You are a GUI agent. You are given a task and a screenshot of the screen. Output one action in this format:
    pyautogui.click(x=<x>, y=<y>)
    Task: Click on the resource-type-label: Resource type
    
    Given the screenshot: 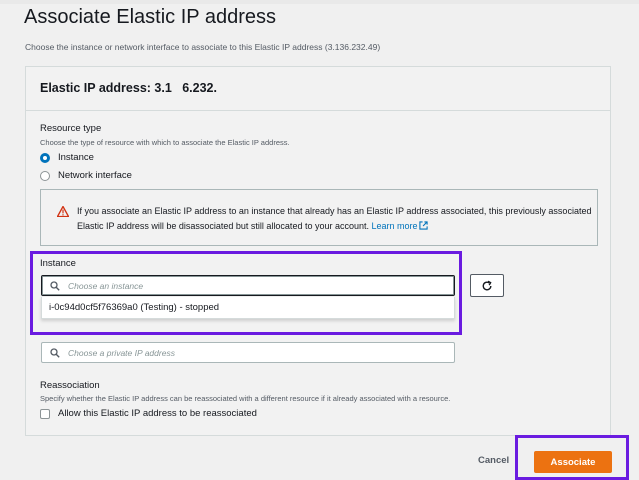 What is the action you would take?
    pyautogui.click(x=71, y=128)
    